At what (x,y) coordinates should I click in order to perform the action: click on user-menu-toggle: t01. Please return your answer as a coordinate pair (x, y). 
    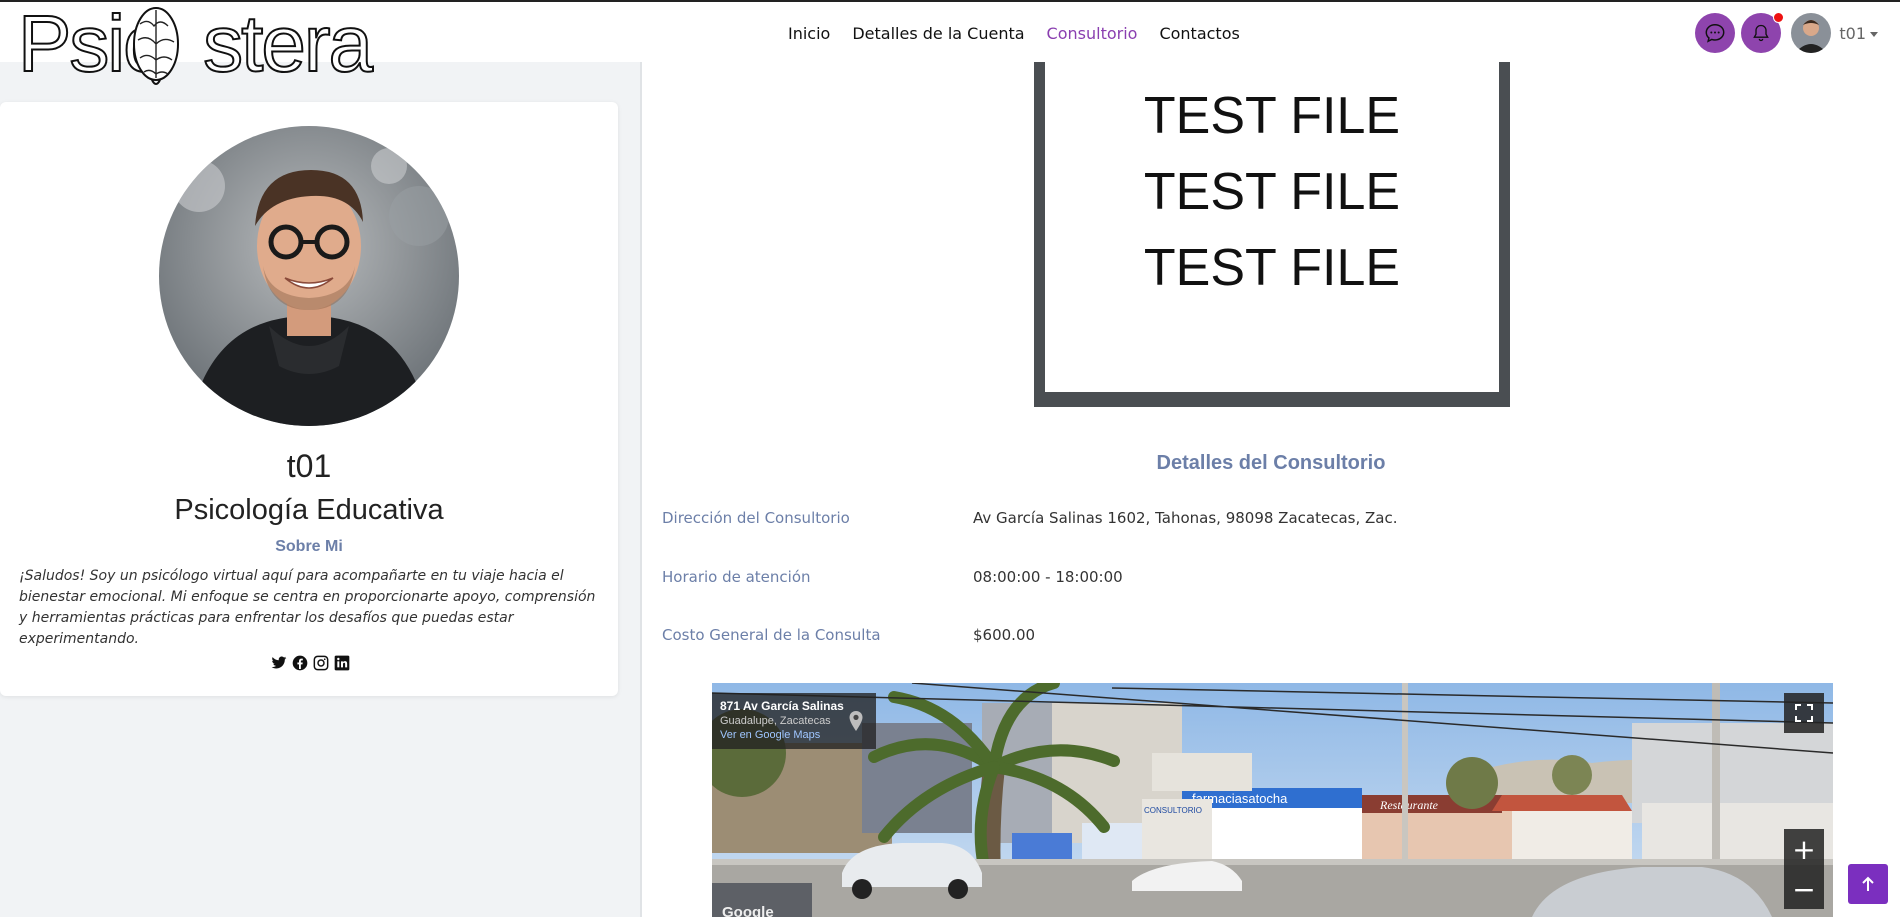
    Looking at the image, I should click on (1858, 33).